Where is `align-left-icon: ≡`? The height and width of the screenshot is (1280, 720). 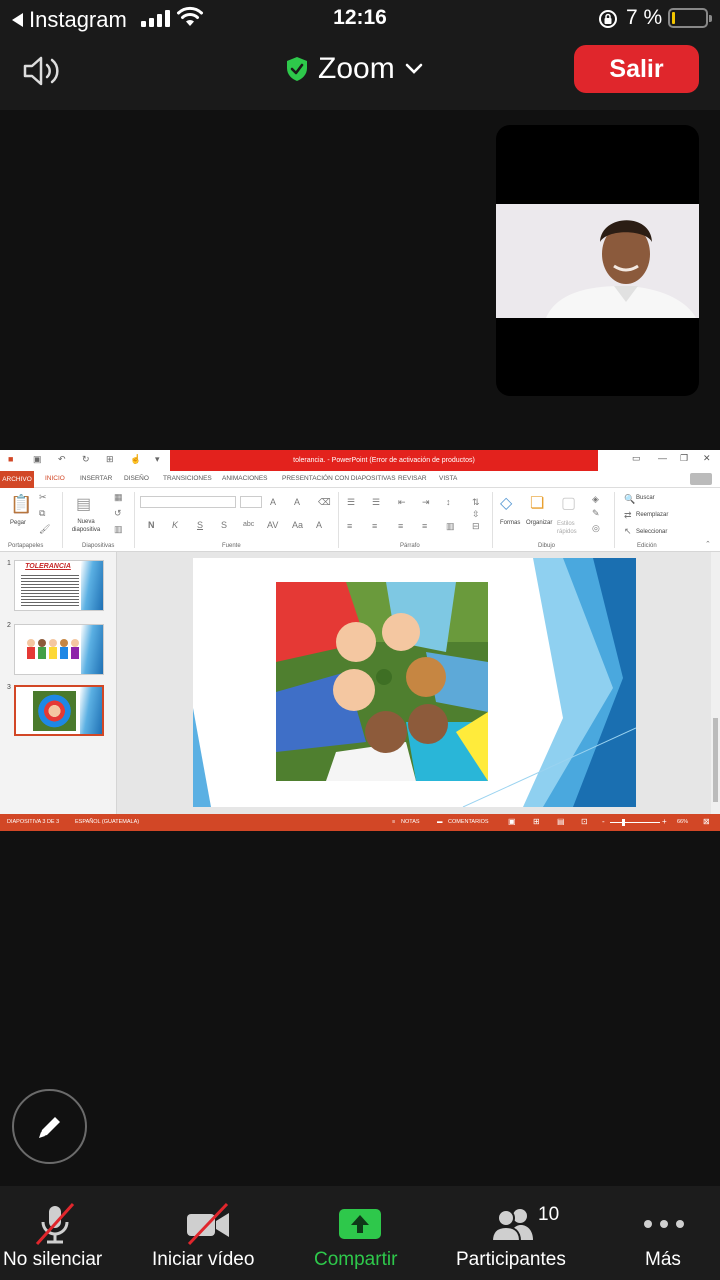
align-left-icon: ≡ is located at coordinates (349, 526).